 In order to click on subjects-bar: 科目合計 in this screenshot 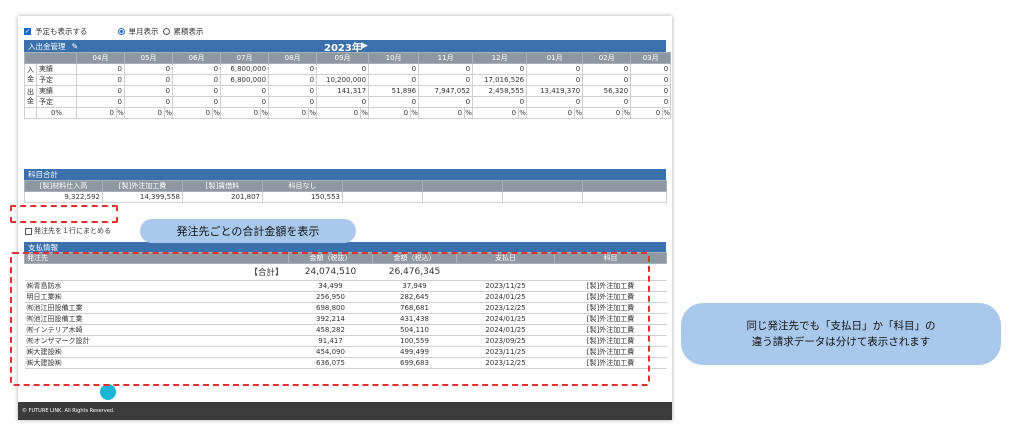, I will do `click(345, 174)`.